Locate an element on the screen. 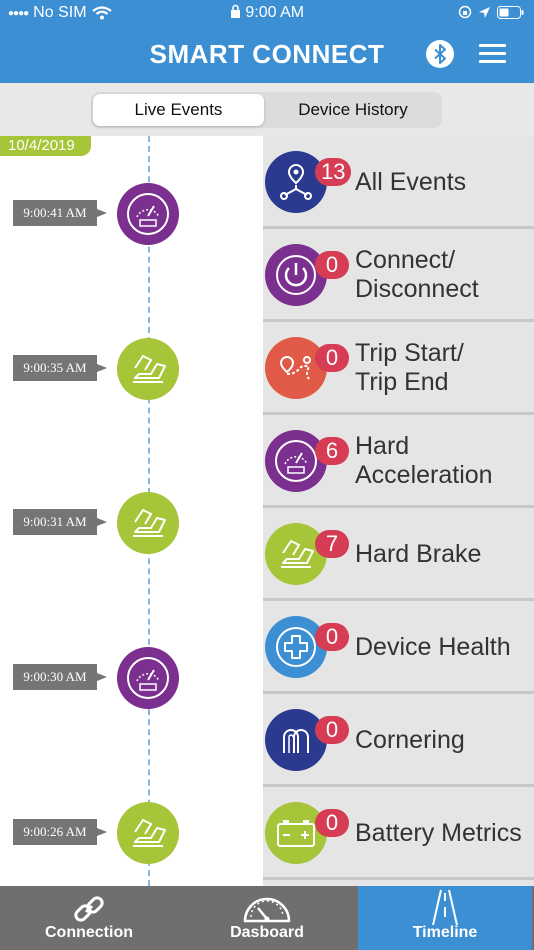  tab-device-history: Device History is located at coordinates (353, 110).